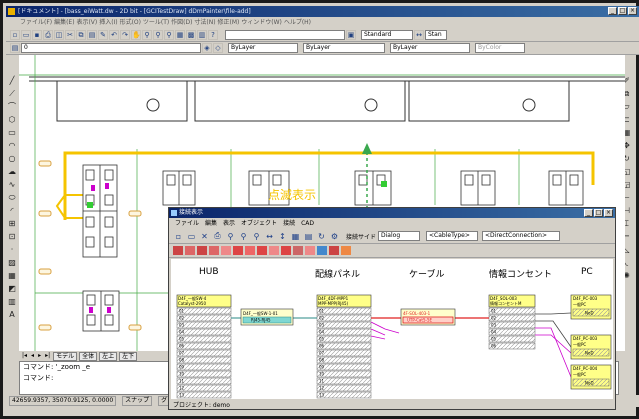  What do you see at coordinates (181, 22) in the screenshot?
I see `menu-draw: 作図(D)` at bounding box center [181, 22].